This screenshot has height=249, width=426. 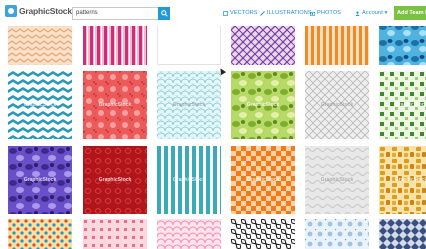 I want to click on graphicstock-logo: GraphicStock, so click(x=38, y=11).